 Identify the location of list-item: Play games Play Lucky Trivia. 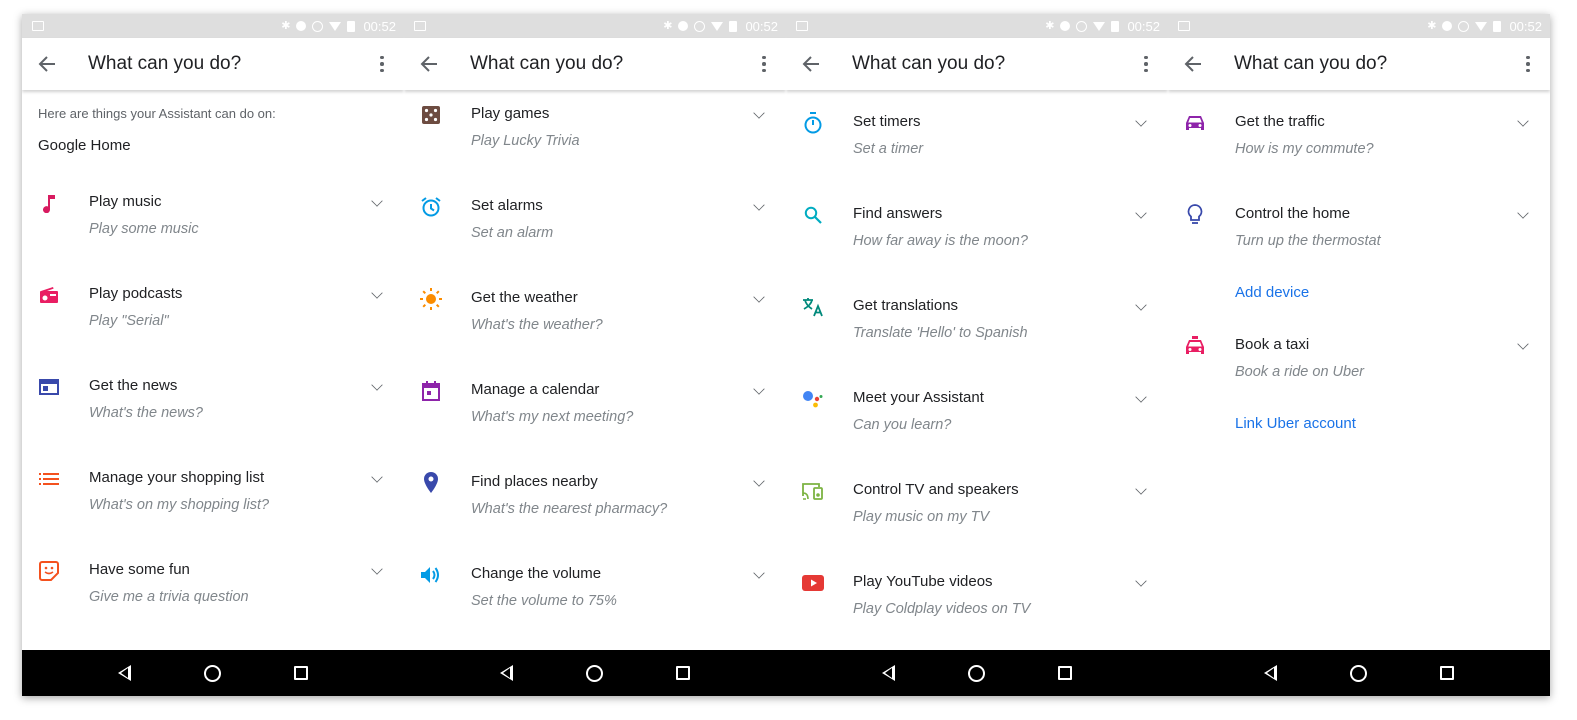
(595, 144).